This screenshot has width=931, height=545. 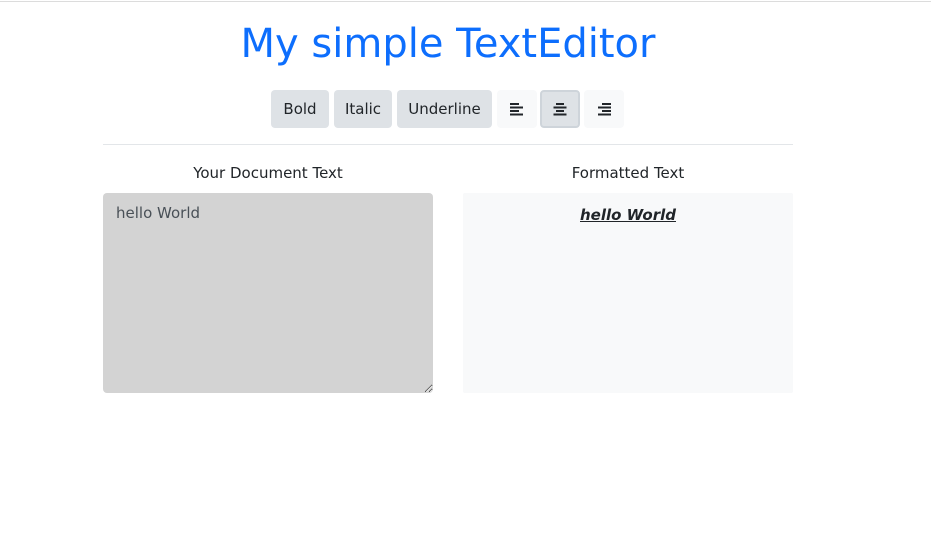 What do you see at coordinates (444, 109) in the screenshot?
I see `underline-button: Underline` at bounding box center [444, 109].